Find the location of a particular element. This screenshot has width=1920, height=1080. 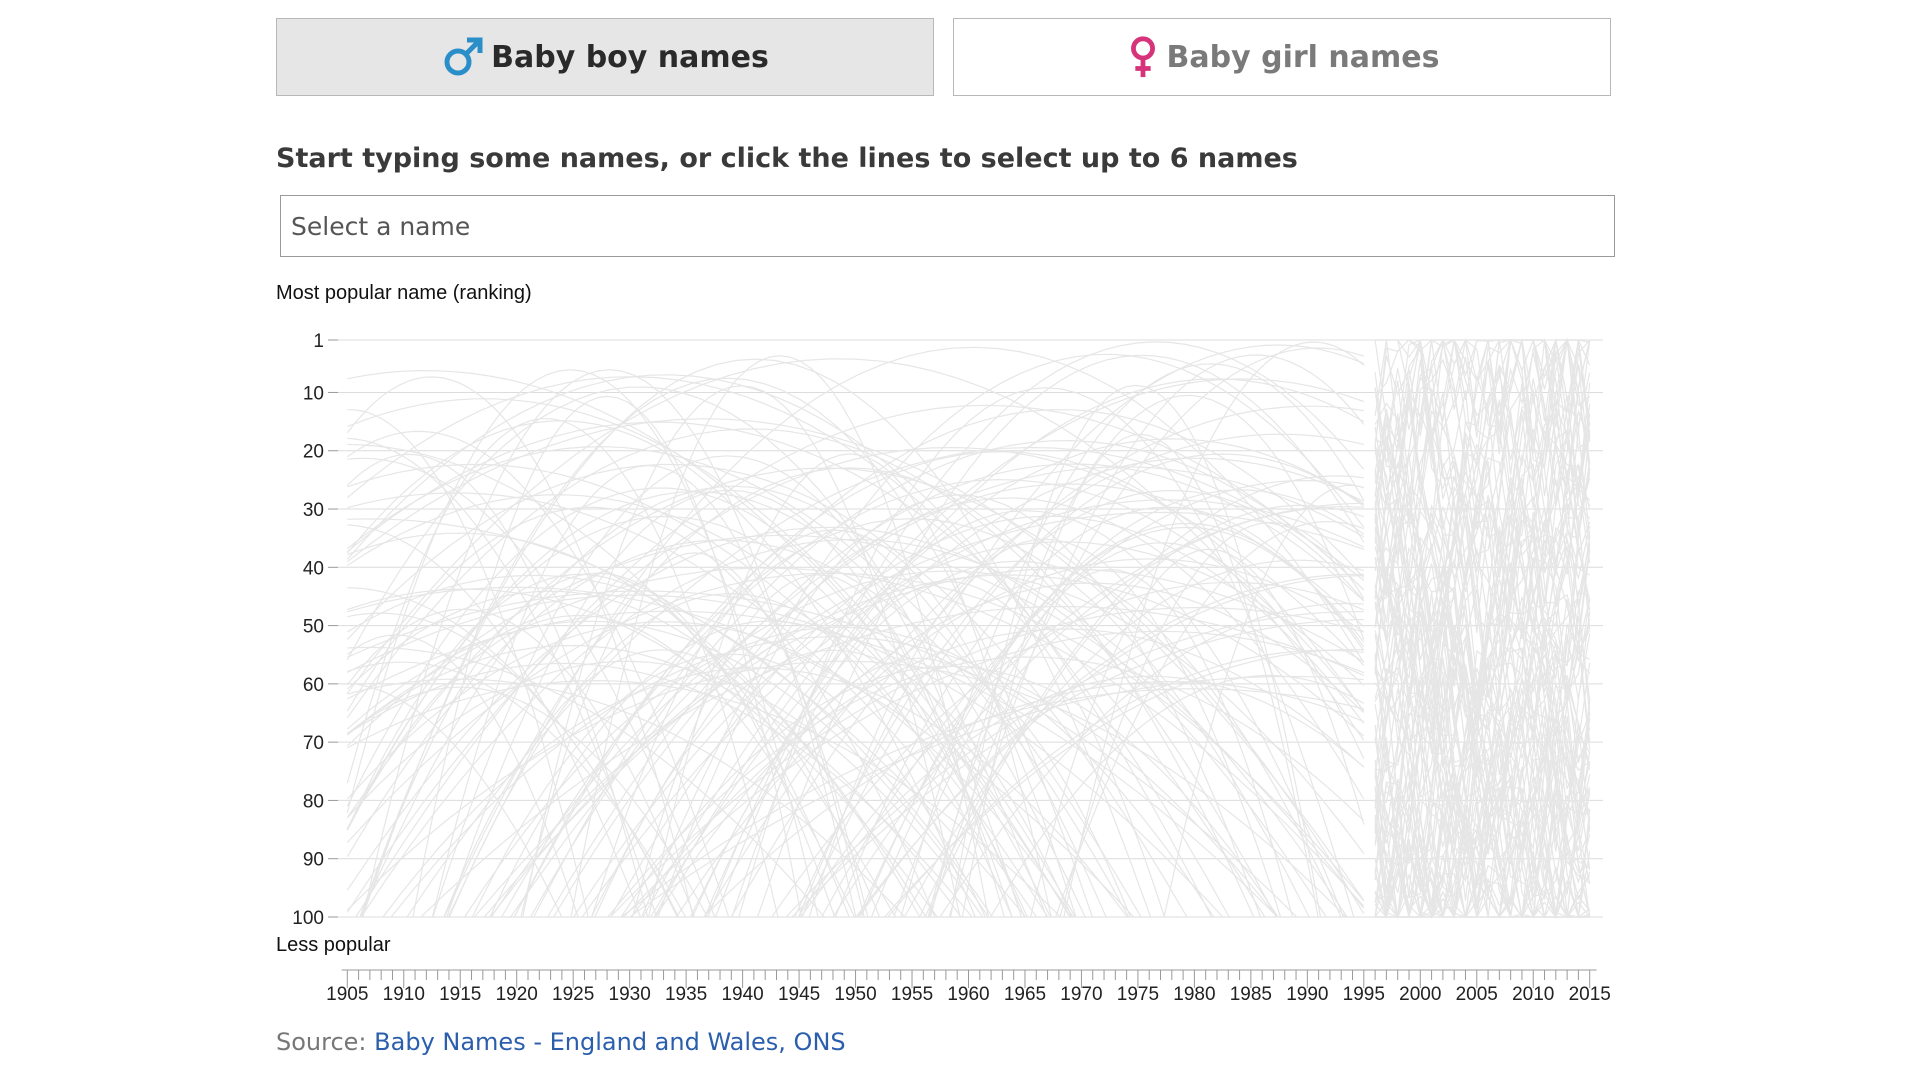

x-tick-label: 2000 is located at coordinates (1420, 994).